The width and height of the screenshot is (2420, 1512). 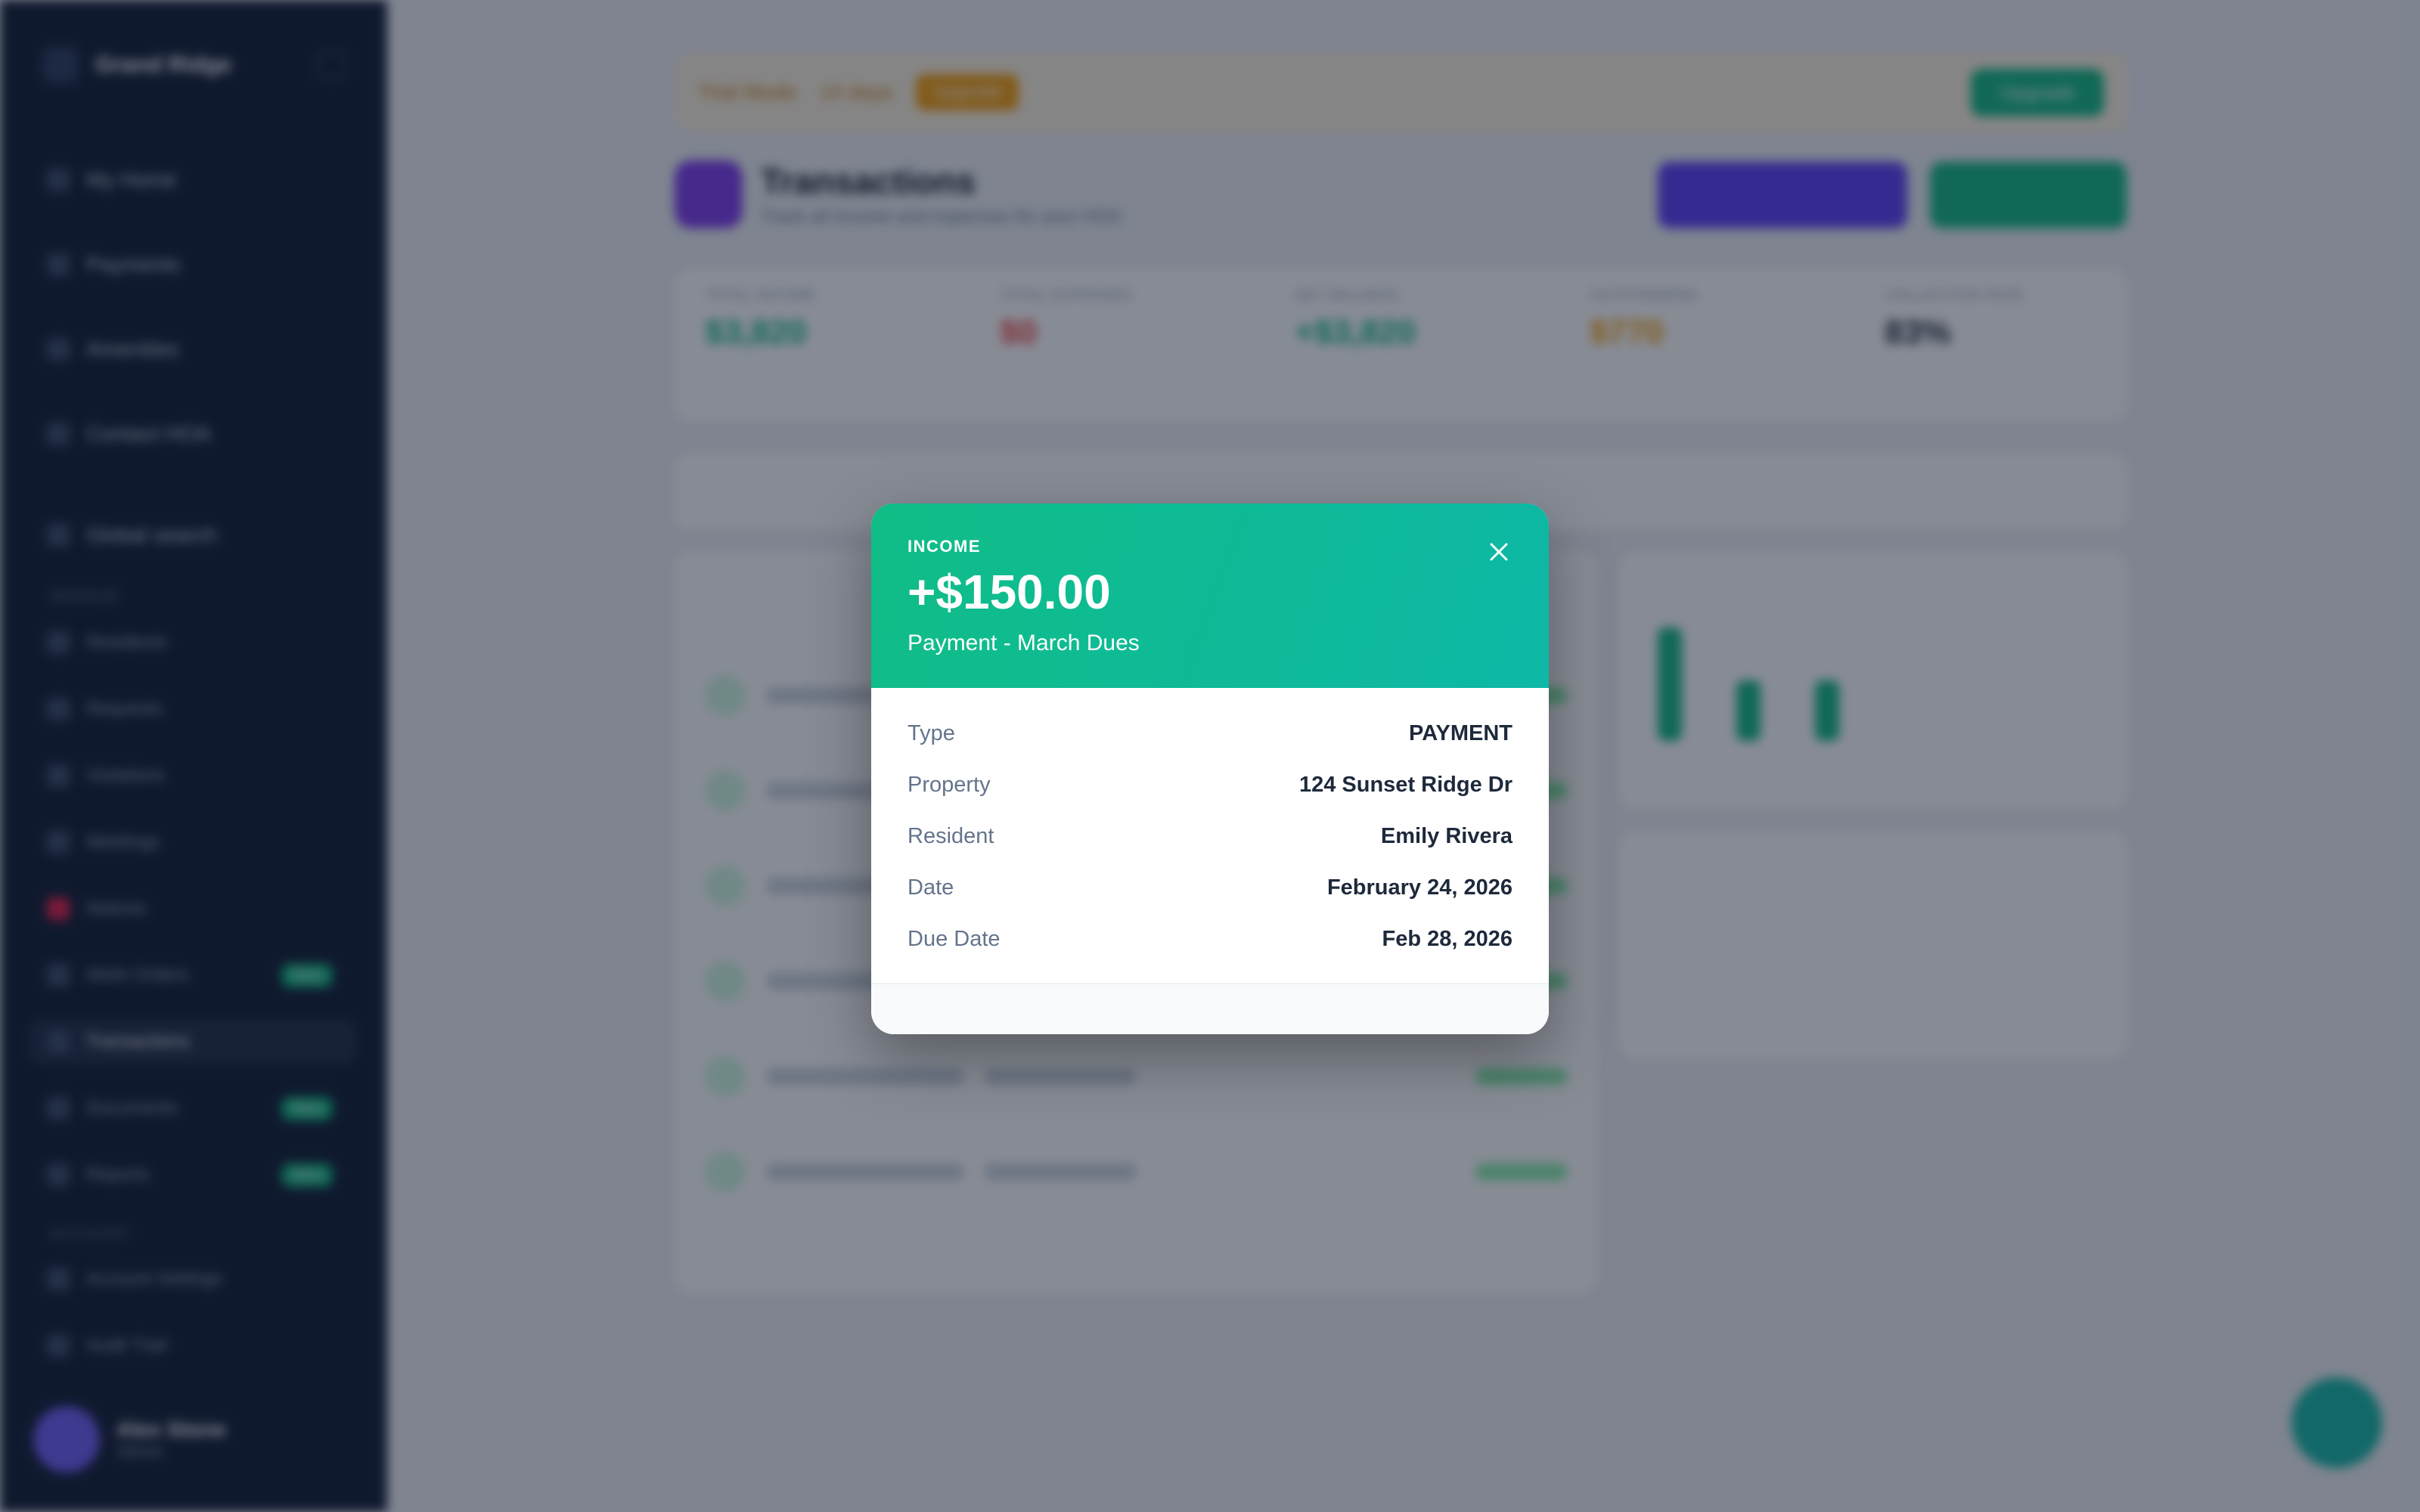 I want to click on detail-row-resident: Resident Emily Rivera, so click(x=1210, y=836).